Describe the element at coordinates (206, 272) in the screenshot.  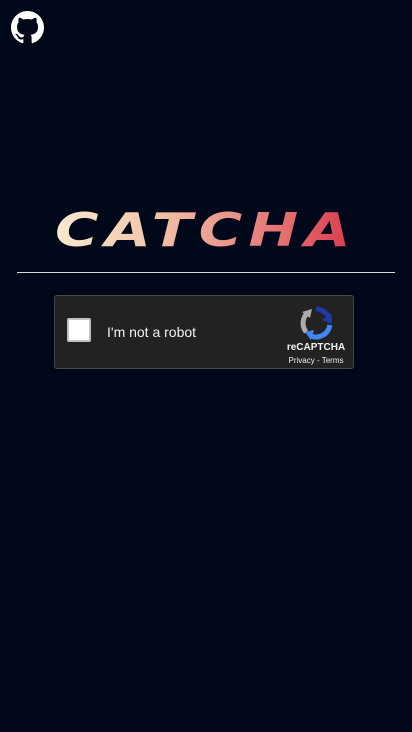
I see `divider` at that location.